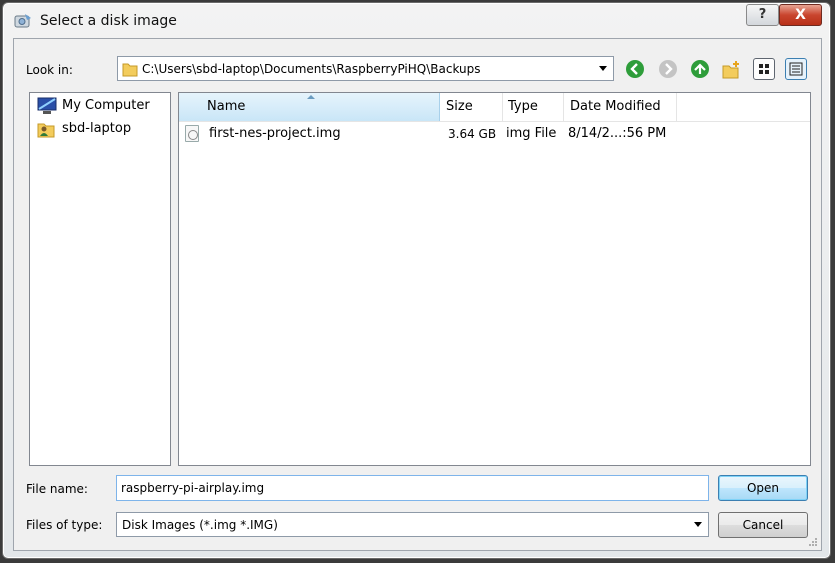 The image size is (835, 563). What do you see at coordinates (97, 128) in the screenshot?
I see `sidebar-item-label: sbd-laptop` at bounding box center [97, 128].